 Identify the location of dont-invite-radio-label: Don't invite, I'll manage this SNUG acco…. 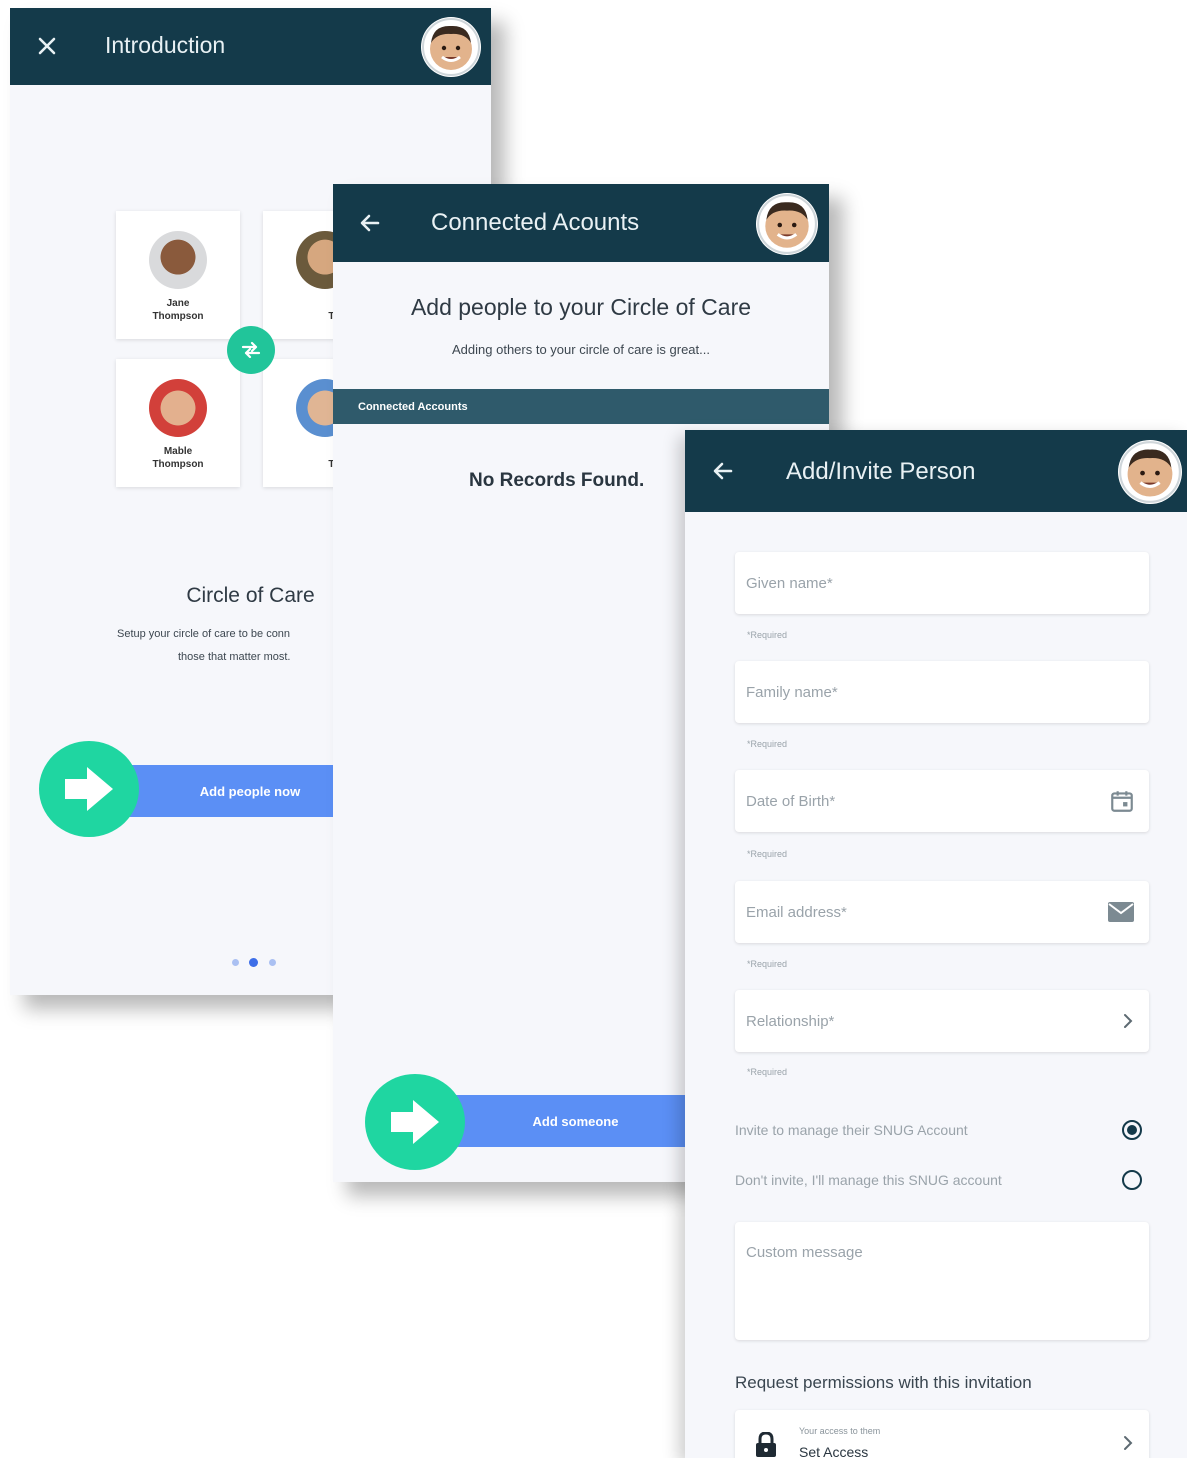
(868, 1180).